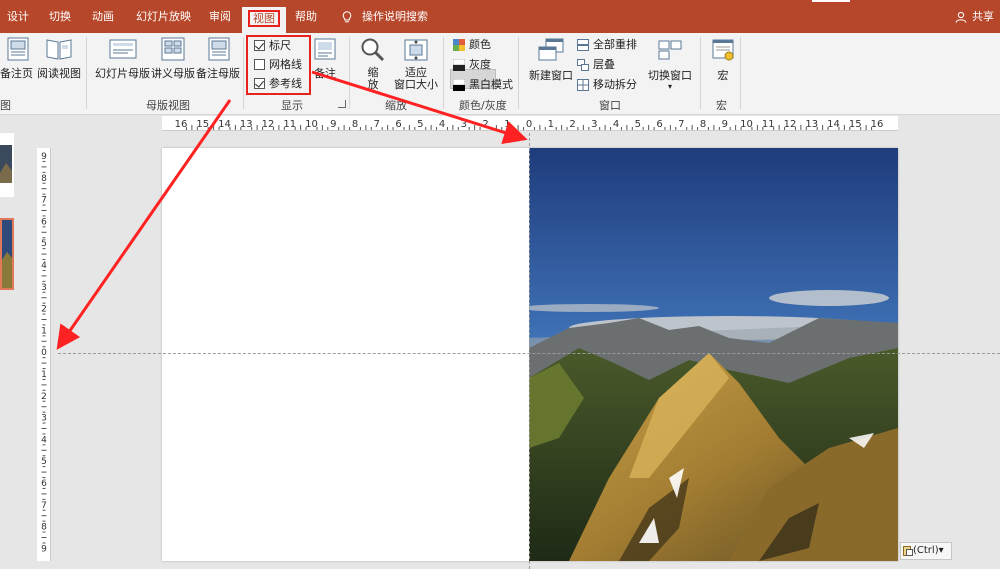  Describe the element at coordinates (983, 16) in the screenshot. I see `share-label: 共享` at that location.